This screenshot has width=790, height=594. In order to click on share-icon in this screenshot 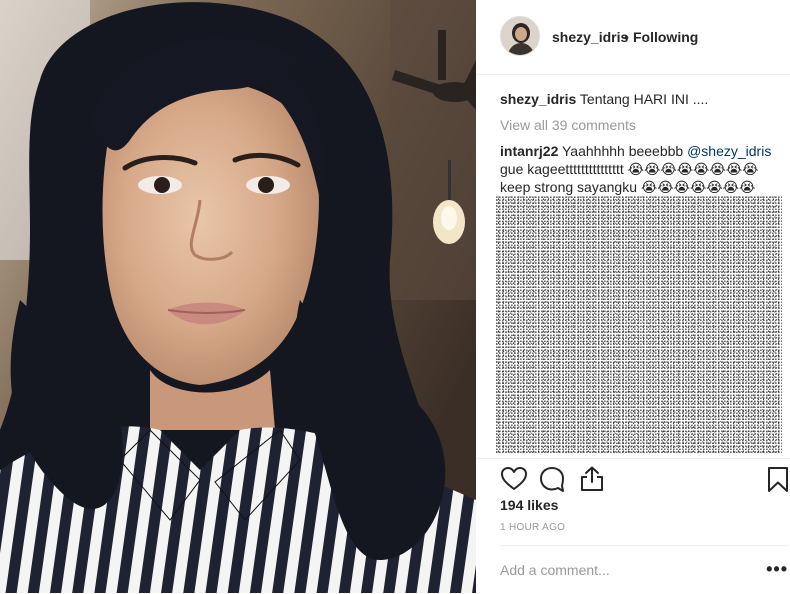, I will do `click(592, 479)`.